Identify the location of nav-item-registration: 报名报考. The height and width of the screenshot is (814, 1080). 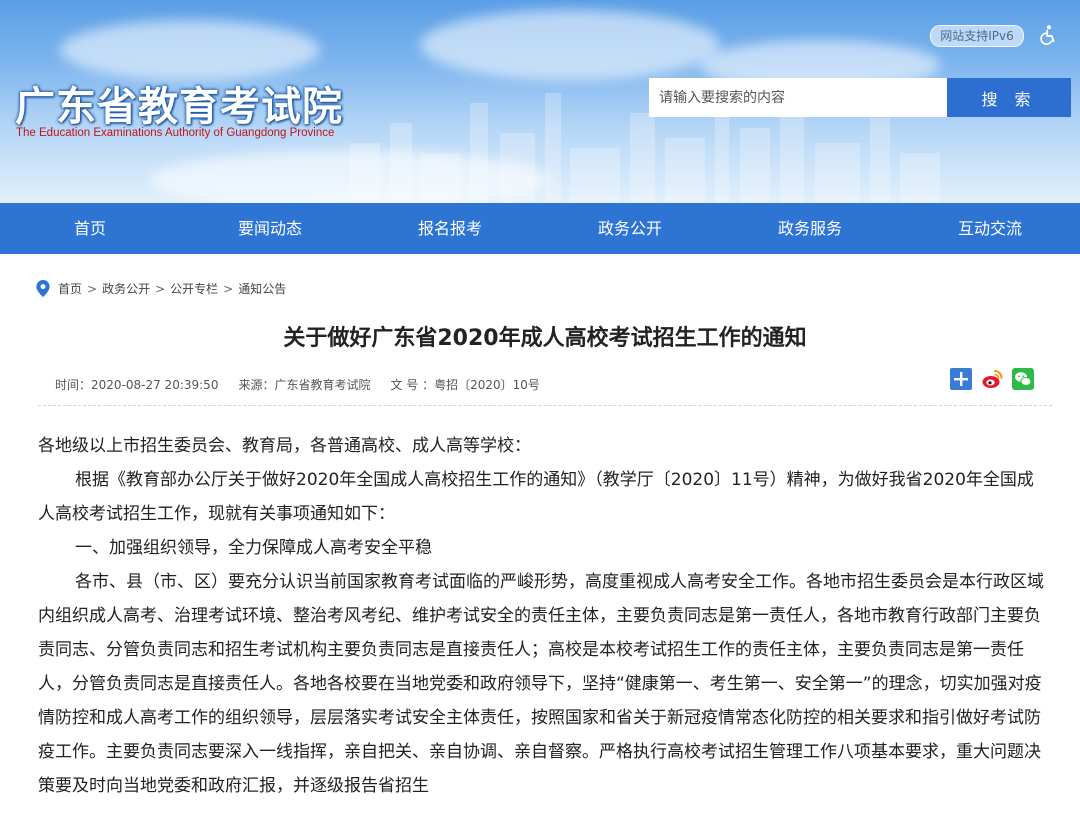
(450, 228).